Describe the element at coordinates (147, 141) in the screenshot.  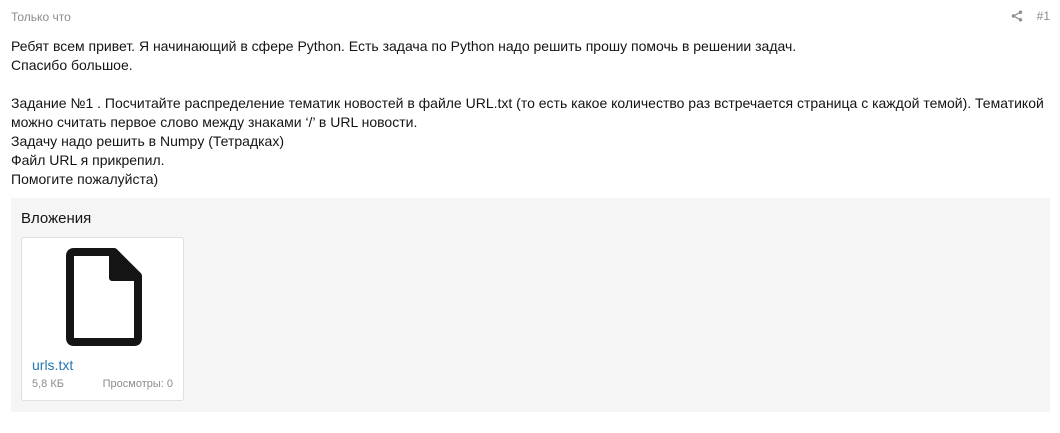
I see `message-line: Задачу надо решить в Numpy (Тетрадках)` at that location.